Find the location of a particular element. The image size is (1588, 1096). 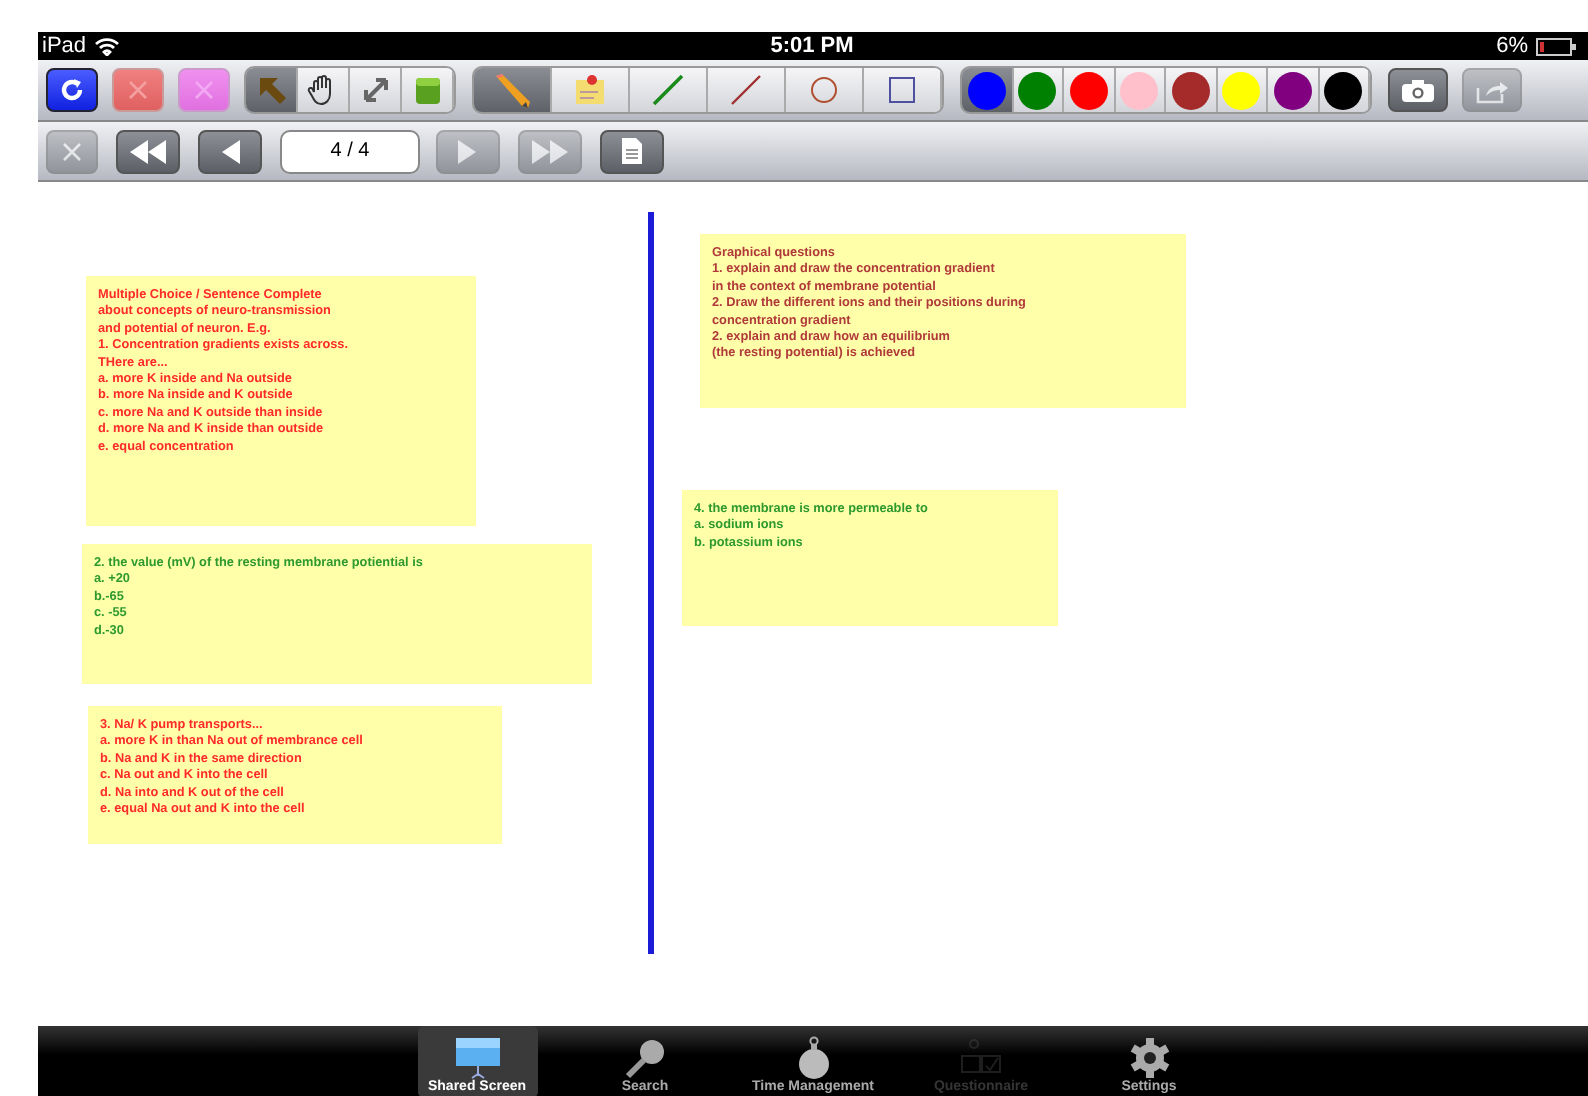

pencil-tool is located at coordinates (513, 90).